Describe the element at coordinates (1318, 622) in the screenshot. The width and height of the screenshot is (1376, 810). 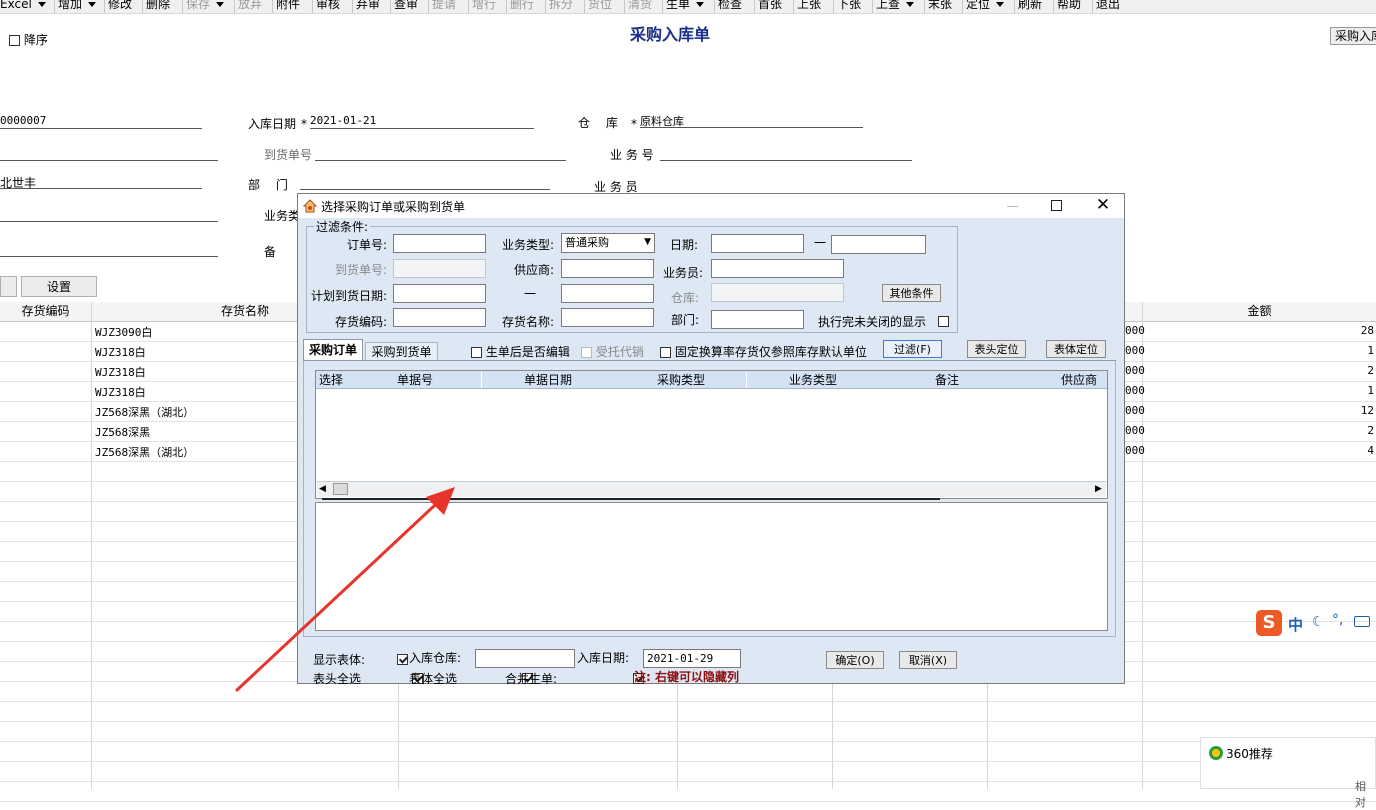
I see `moon-icon: ☾` at that location.